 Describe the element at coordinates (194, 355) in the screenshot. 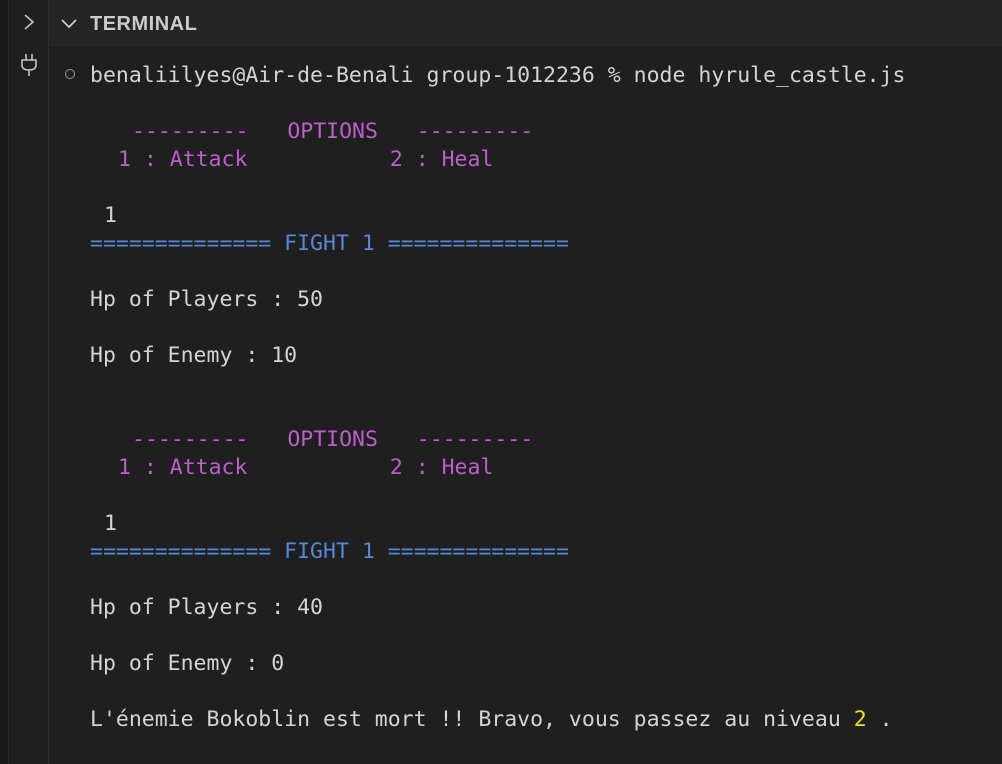

I see `hp-enemy: Hp of Enemy : 10` at that location.